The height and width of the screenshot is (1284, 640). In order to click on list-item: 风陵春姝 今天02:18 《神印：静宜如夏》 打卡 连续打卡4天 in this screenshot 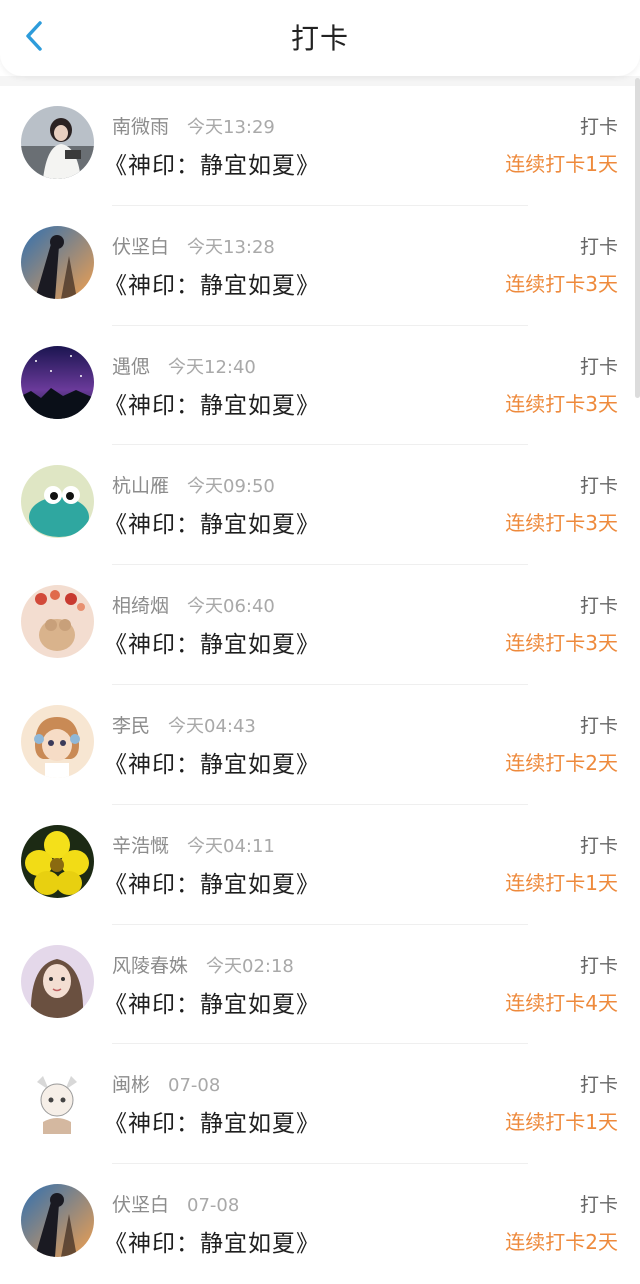, I will do `click(320, 985)`.